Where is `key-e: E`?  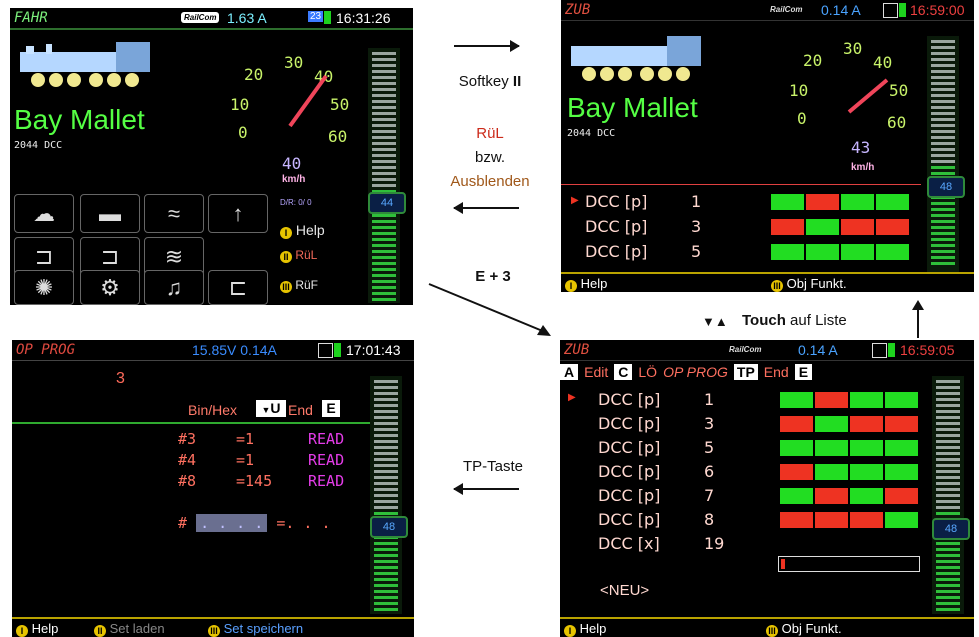
key-e: E is located at coordinates (803, 372).